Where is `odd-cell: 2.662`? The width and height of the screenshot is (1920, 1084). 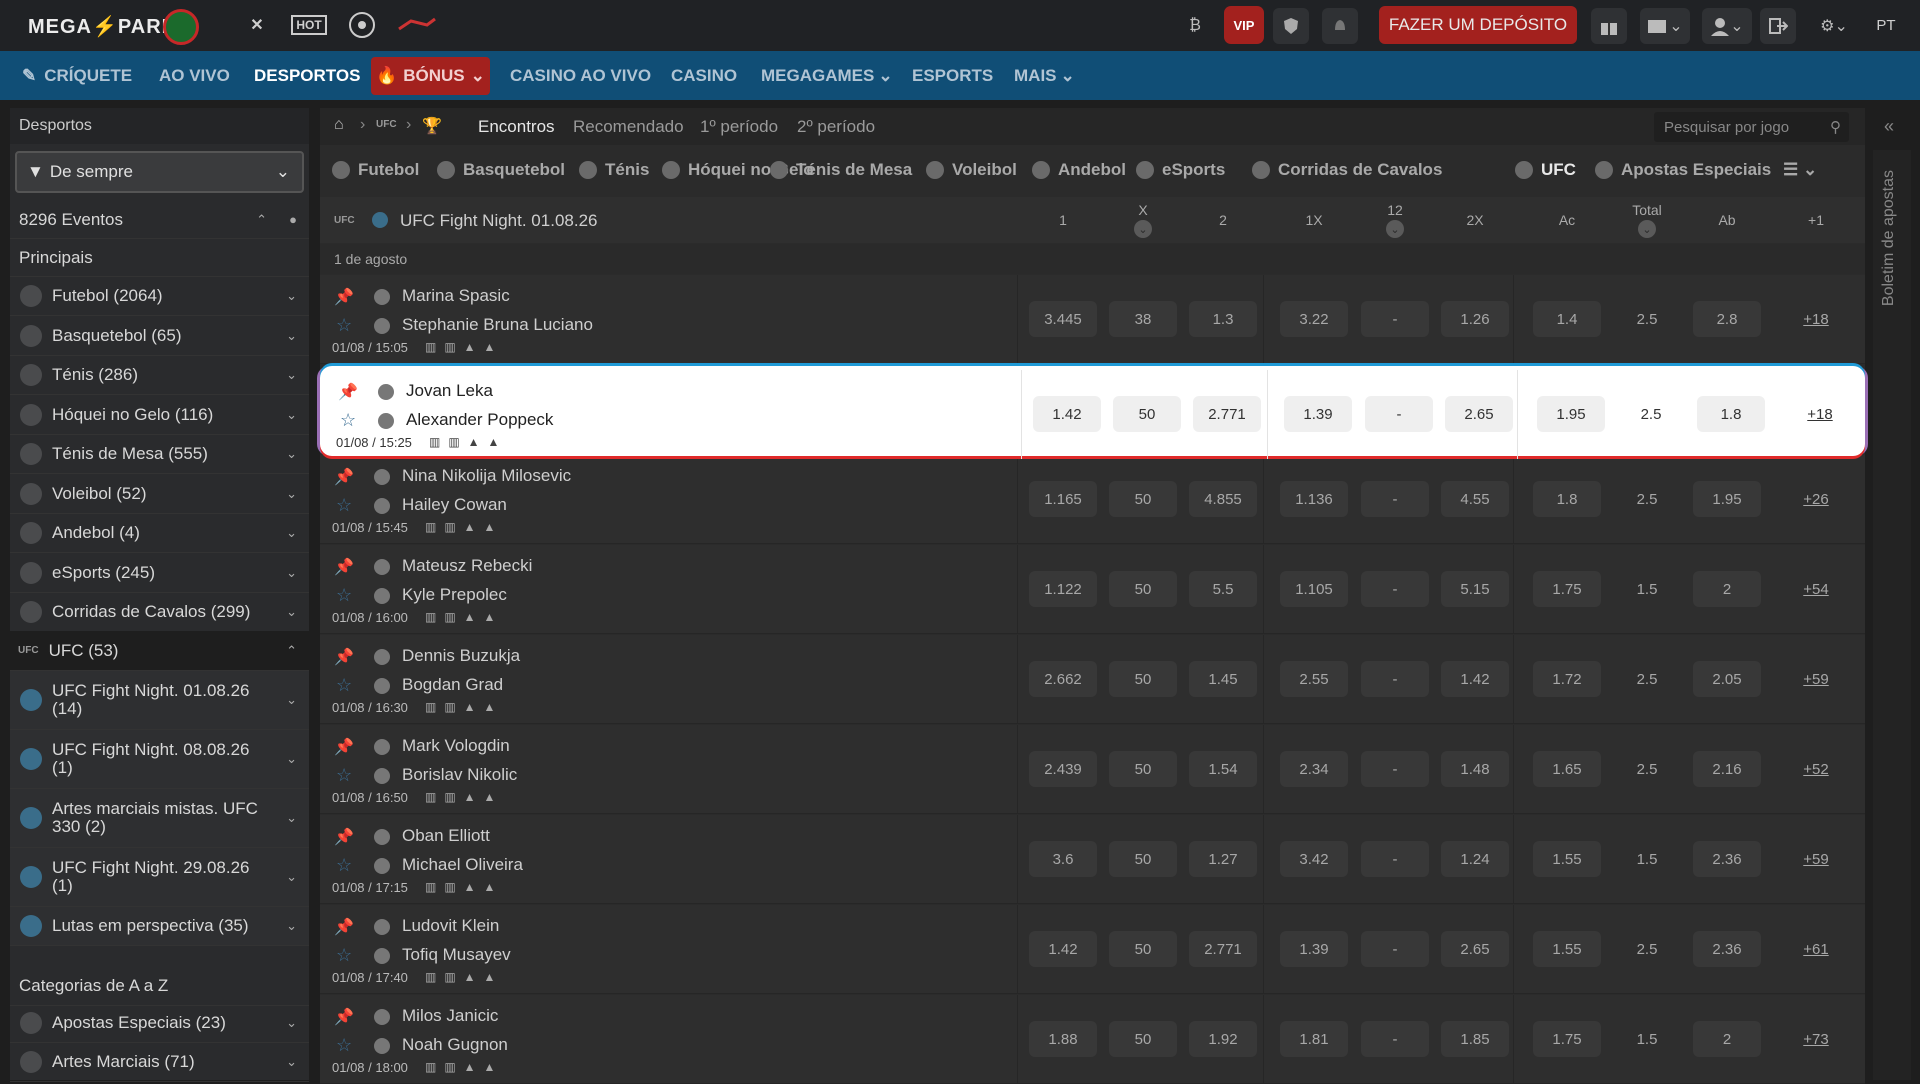 odd-cell: 2.662 is located at coordinates (1063, 679).